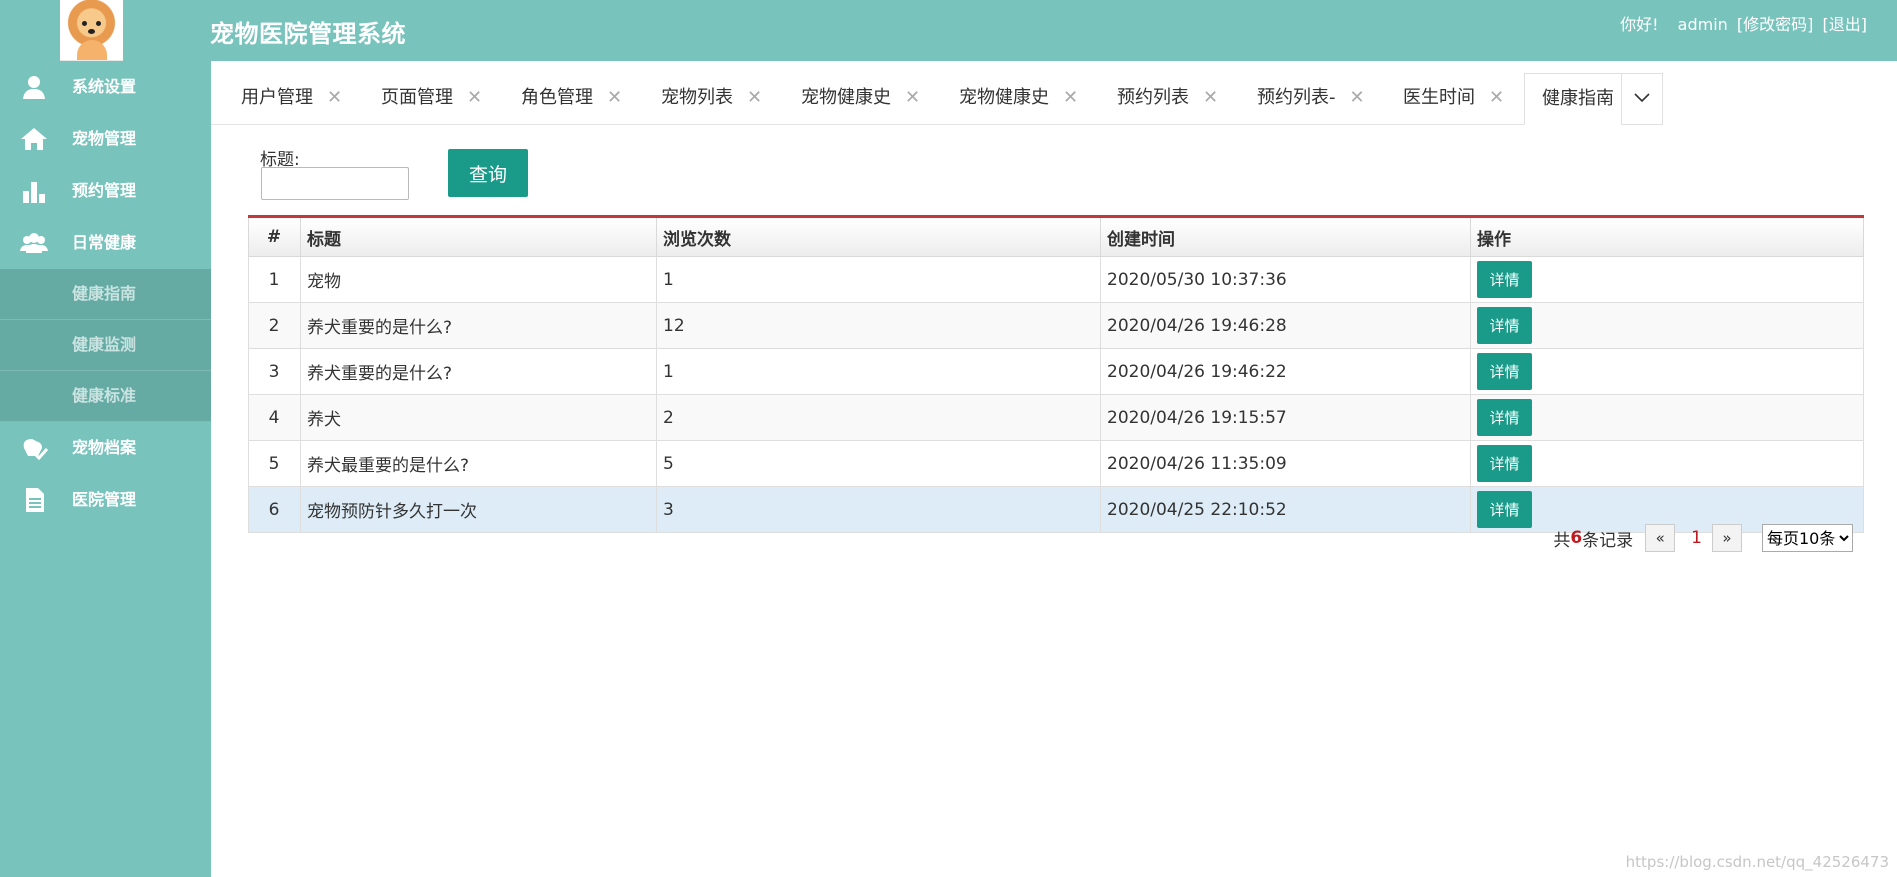 The width and height of the screenshot is (1897, 877). Describe the element at coordinates (878, 417) in the screenshot. I see `row-views: 2` at that location.